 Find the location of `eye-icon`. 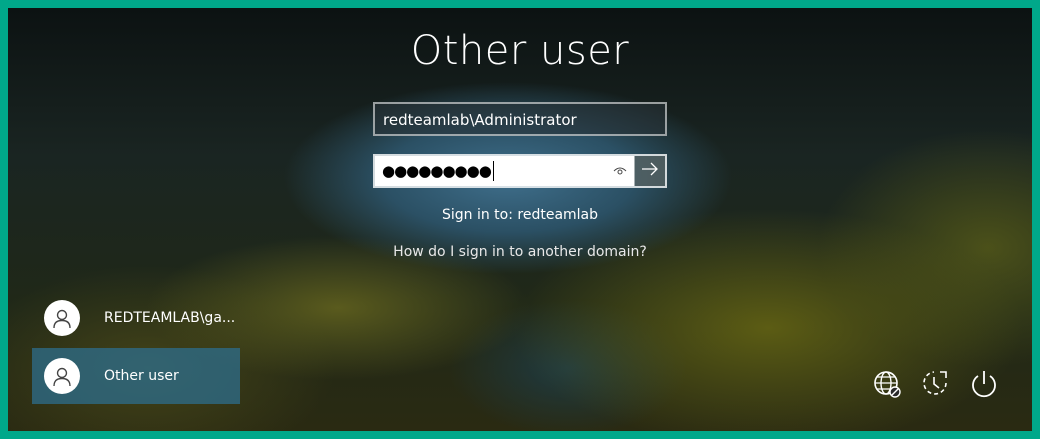

eye-icon is located at coordinates (620, 171).